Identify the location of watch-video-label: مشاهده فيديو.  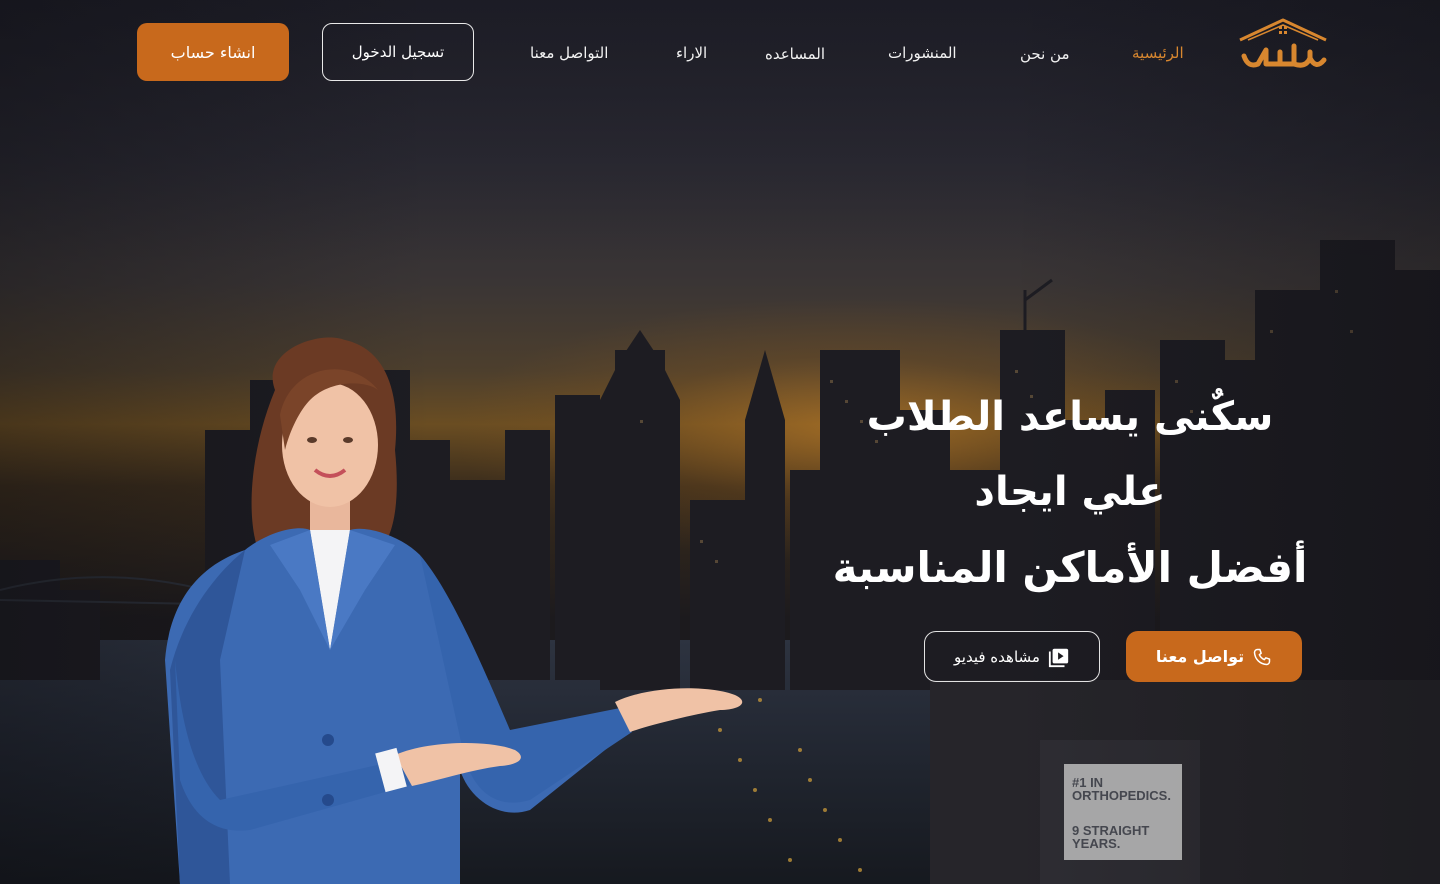
(997, 656).